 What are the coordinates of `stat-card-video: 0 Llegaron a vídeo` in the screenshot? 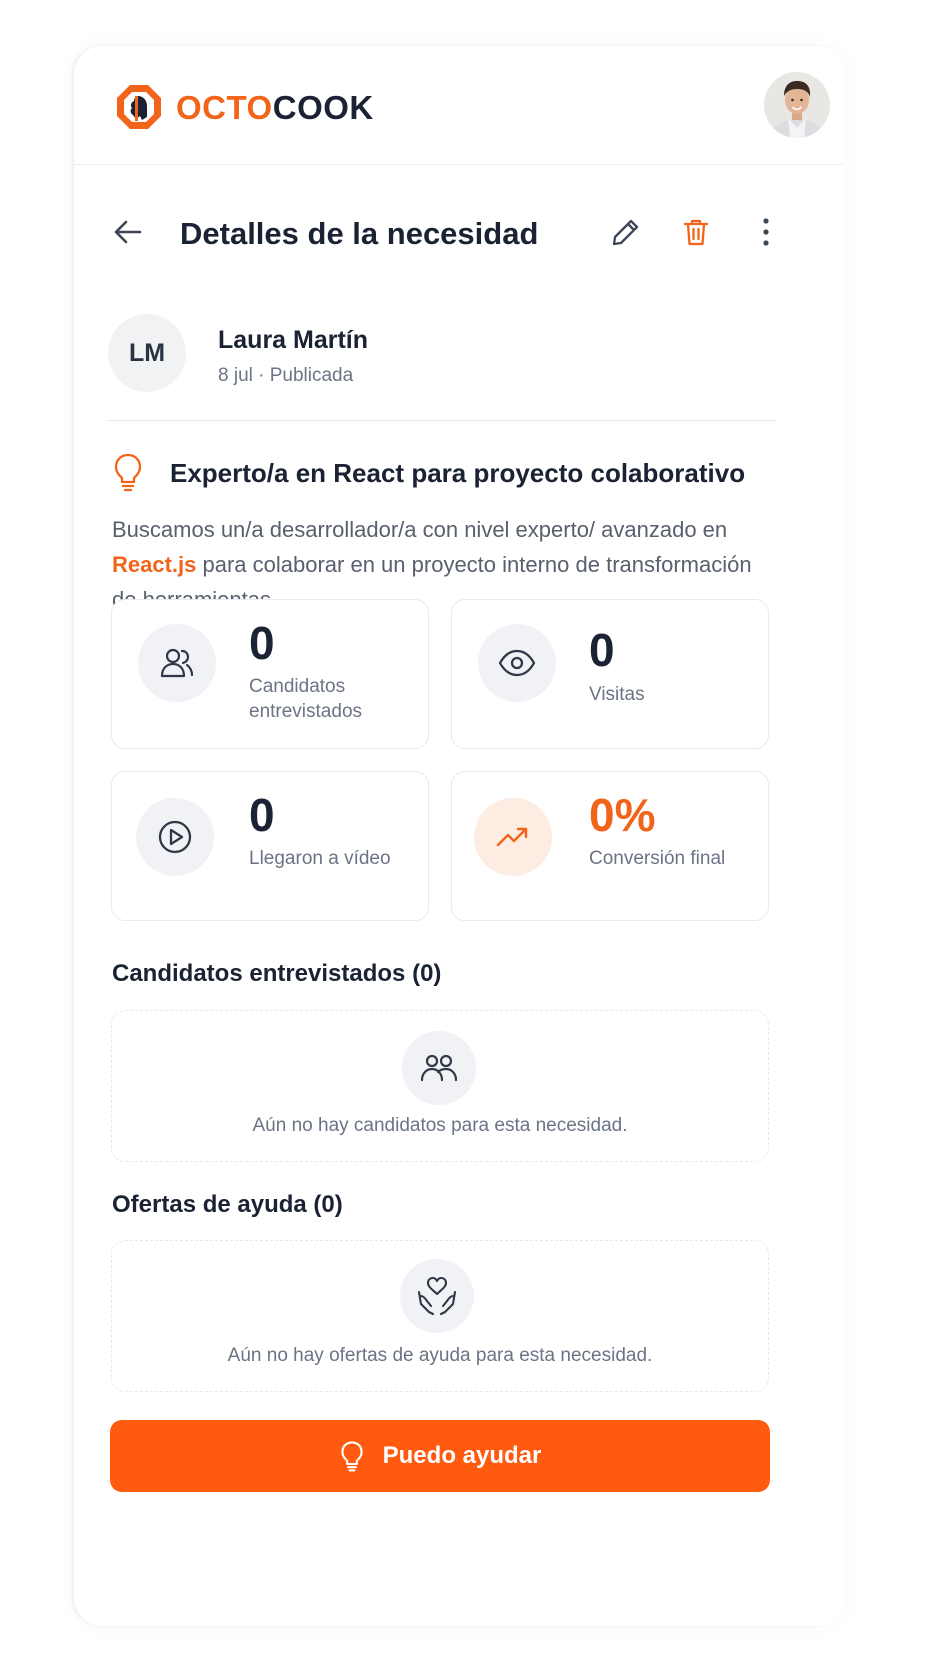 It's located at (270, 846).